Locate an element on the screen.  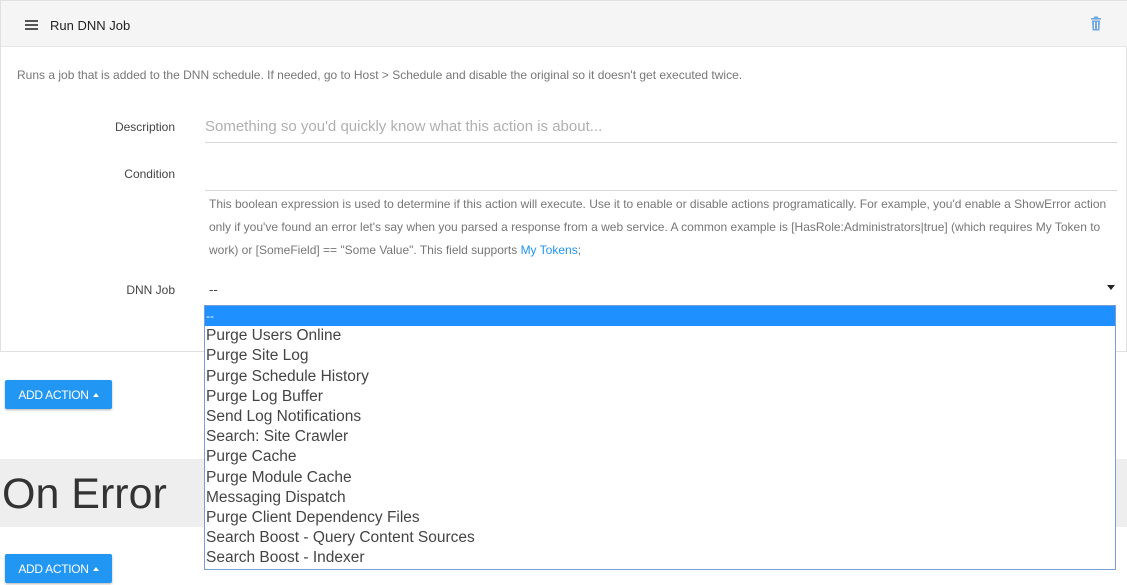
description-input is located at coordinates (661, 127).